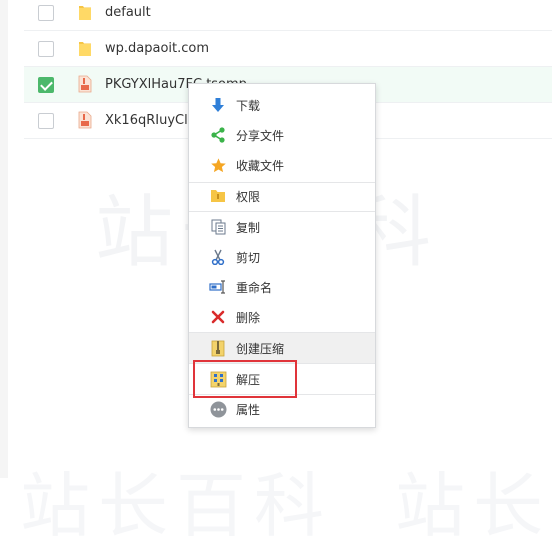 This screenshot has width=552, height=551. What do you see at coordinates (282, 196) in the screenshot?
I see `menu-item-permission: 权限` at bounding box center [282, 196].